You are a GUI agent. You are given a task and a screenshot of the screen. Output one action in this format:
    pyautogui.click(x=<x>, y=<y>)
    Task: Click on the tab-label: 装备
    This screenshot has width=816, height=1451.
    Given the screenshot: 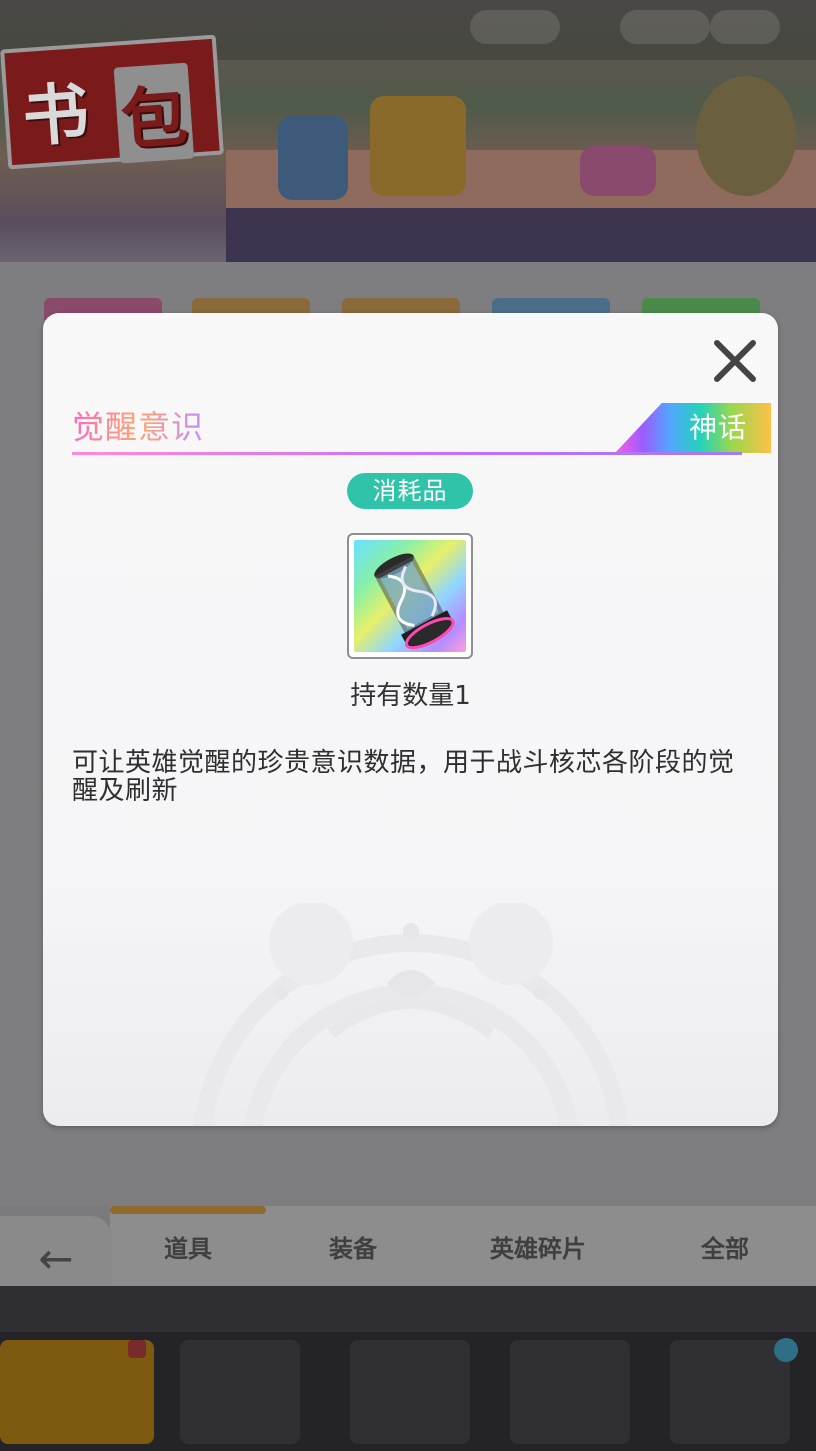 What is the action you would take?
    pyautogui.click(x=353, y=1248)
    